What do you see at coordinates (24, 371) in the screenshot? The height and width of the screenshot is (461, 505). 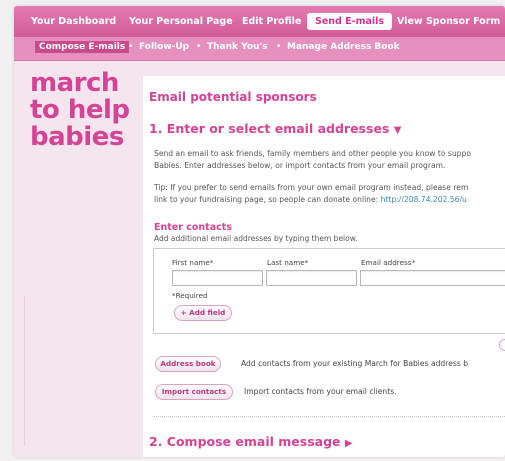 I see `sidebar-divider` at bounding box center [24, 371].